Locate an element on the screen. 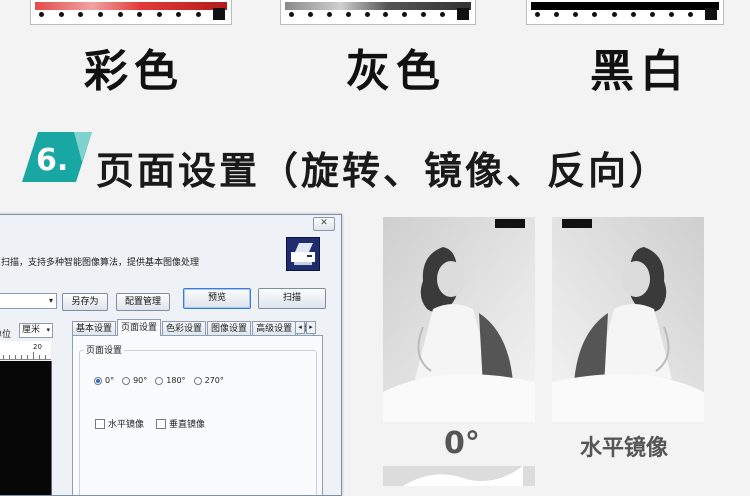  rotation-label: 90° is located at coordinates (140, 380).